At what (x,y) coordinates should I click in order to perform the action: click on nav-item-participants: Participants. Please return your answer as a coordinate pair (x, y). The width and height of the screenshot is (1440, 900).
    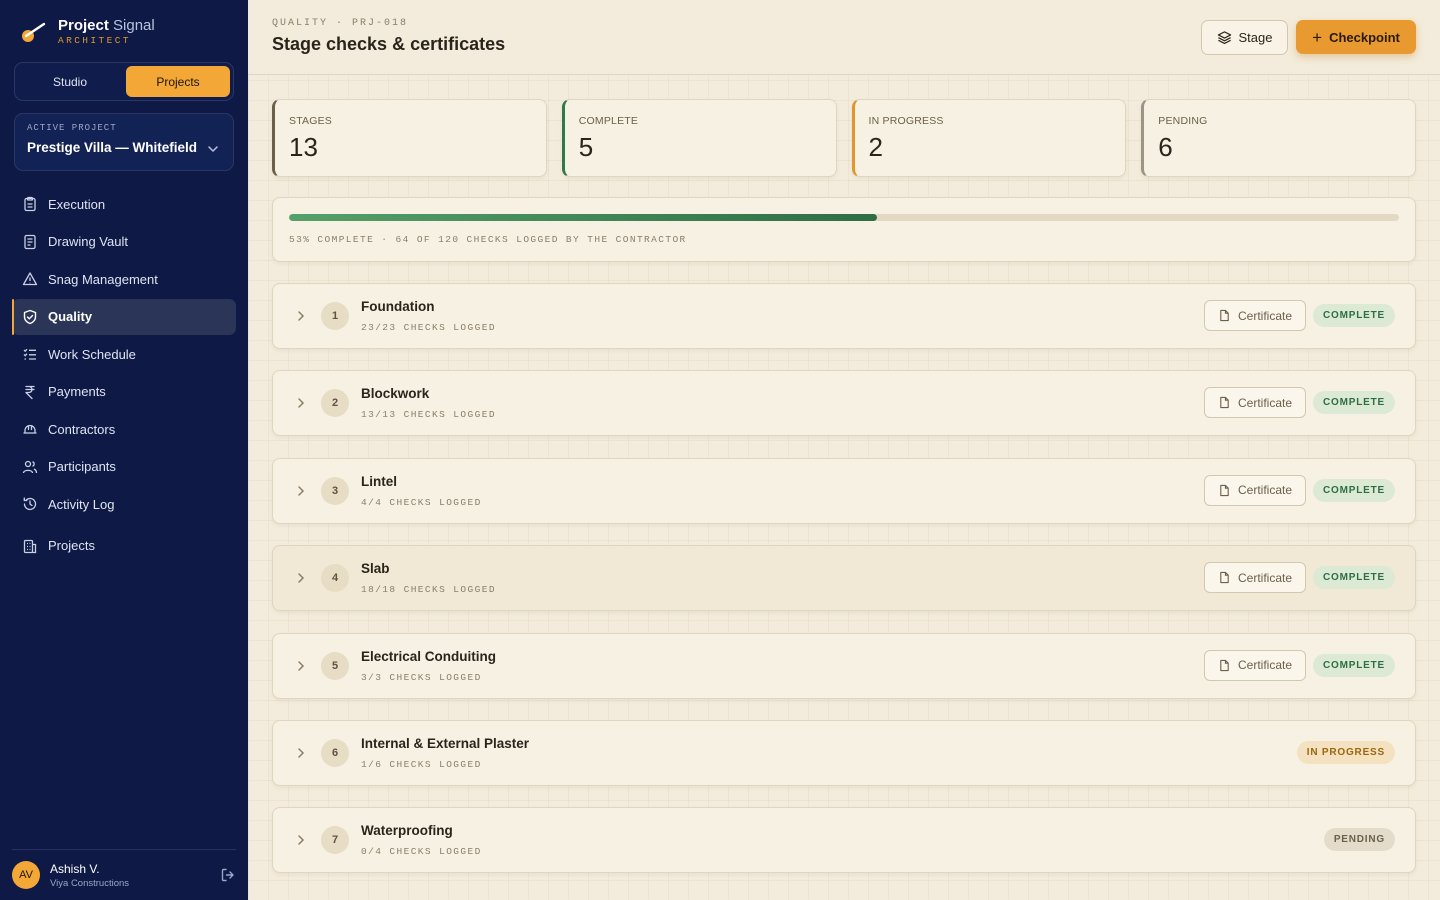
    Looking at the image, I should click on (124, 467).